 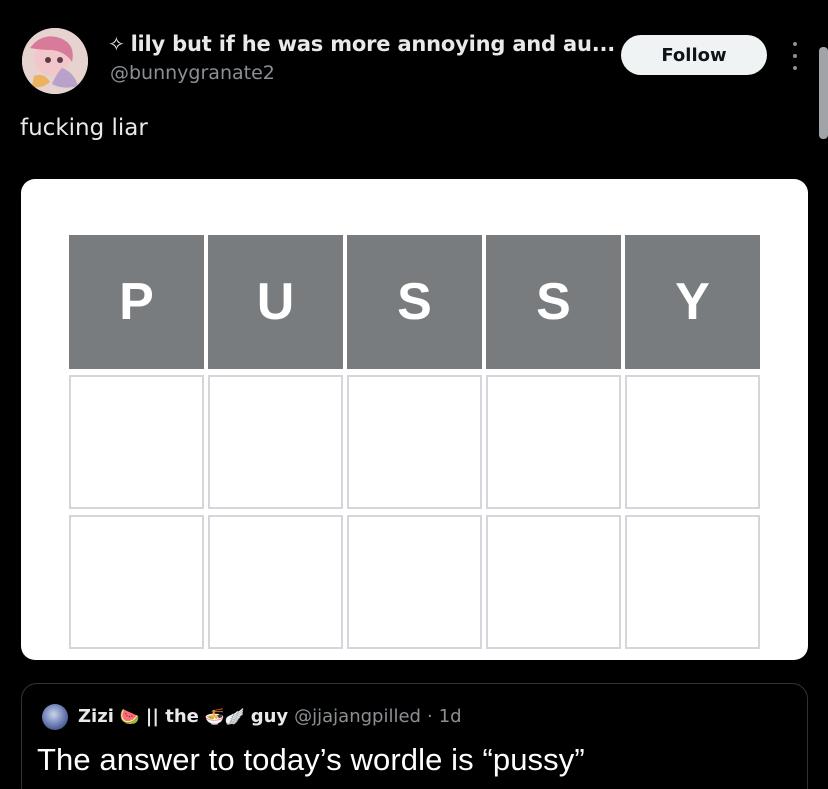 I want to click on quoted-author-row: Zizi 🍉 || the 🍜🪽 guy @jjajangpilled · 1d, so click(x=270, y=716).